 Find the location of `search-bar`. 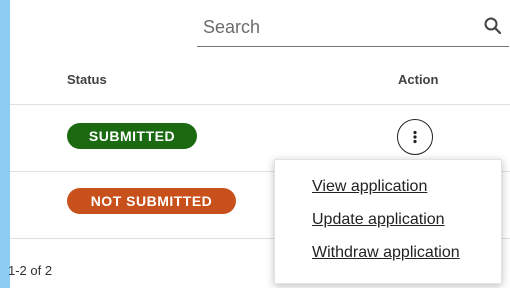

search-bar is located at coordinates (353, 28).